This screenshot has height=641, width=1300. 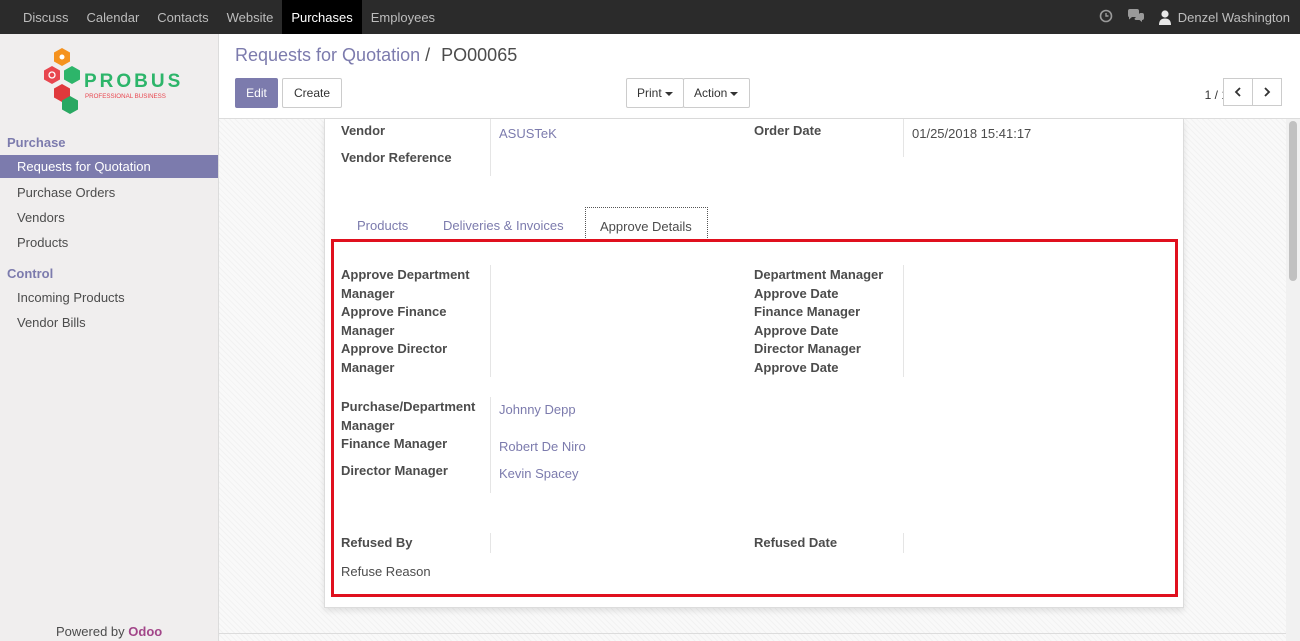 I want to click on section-purchase: Purchase, so click(x=36, y=142).